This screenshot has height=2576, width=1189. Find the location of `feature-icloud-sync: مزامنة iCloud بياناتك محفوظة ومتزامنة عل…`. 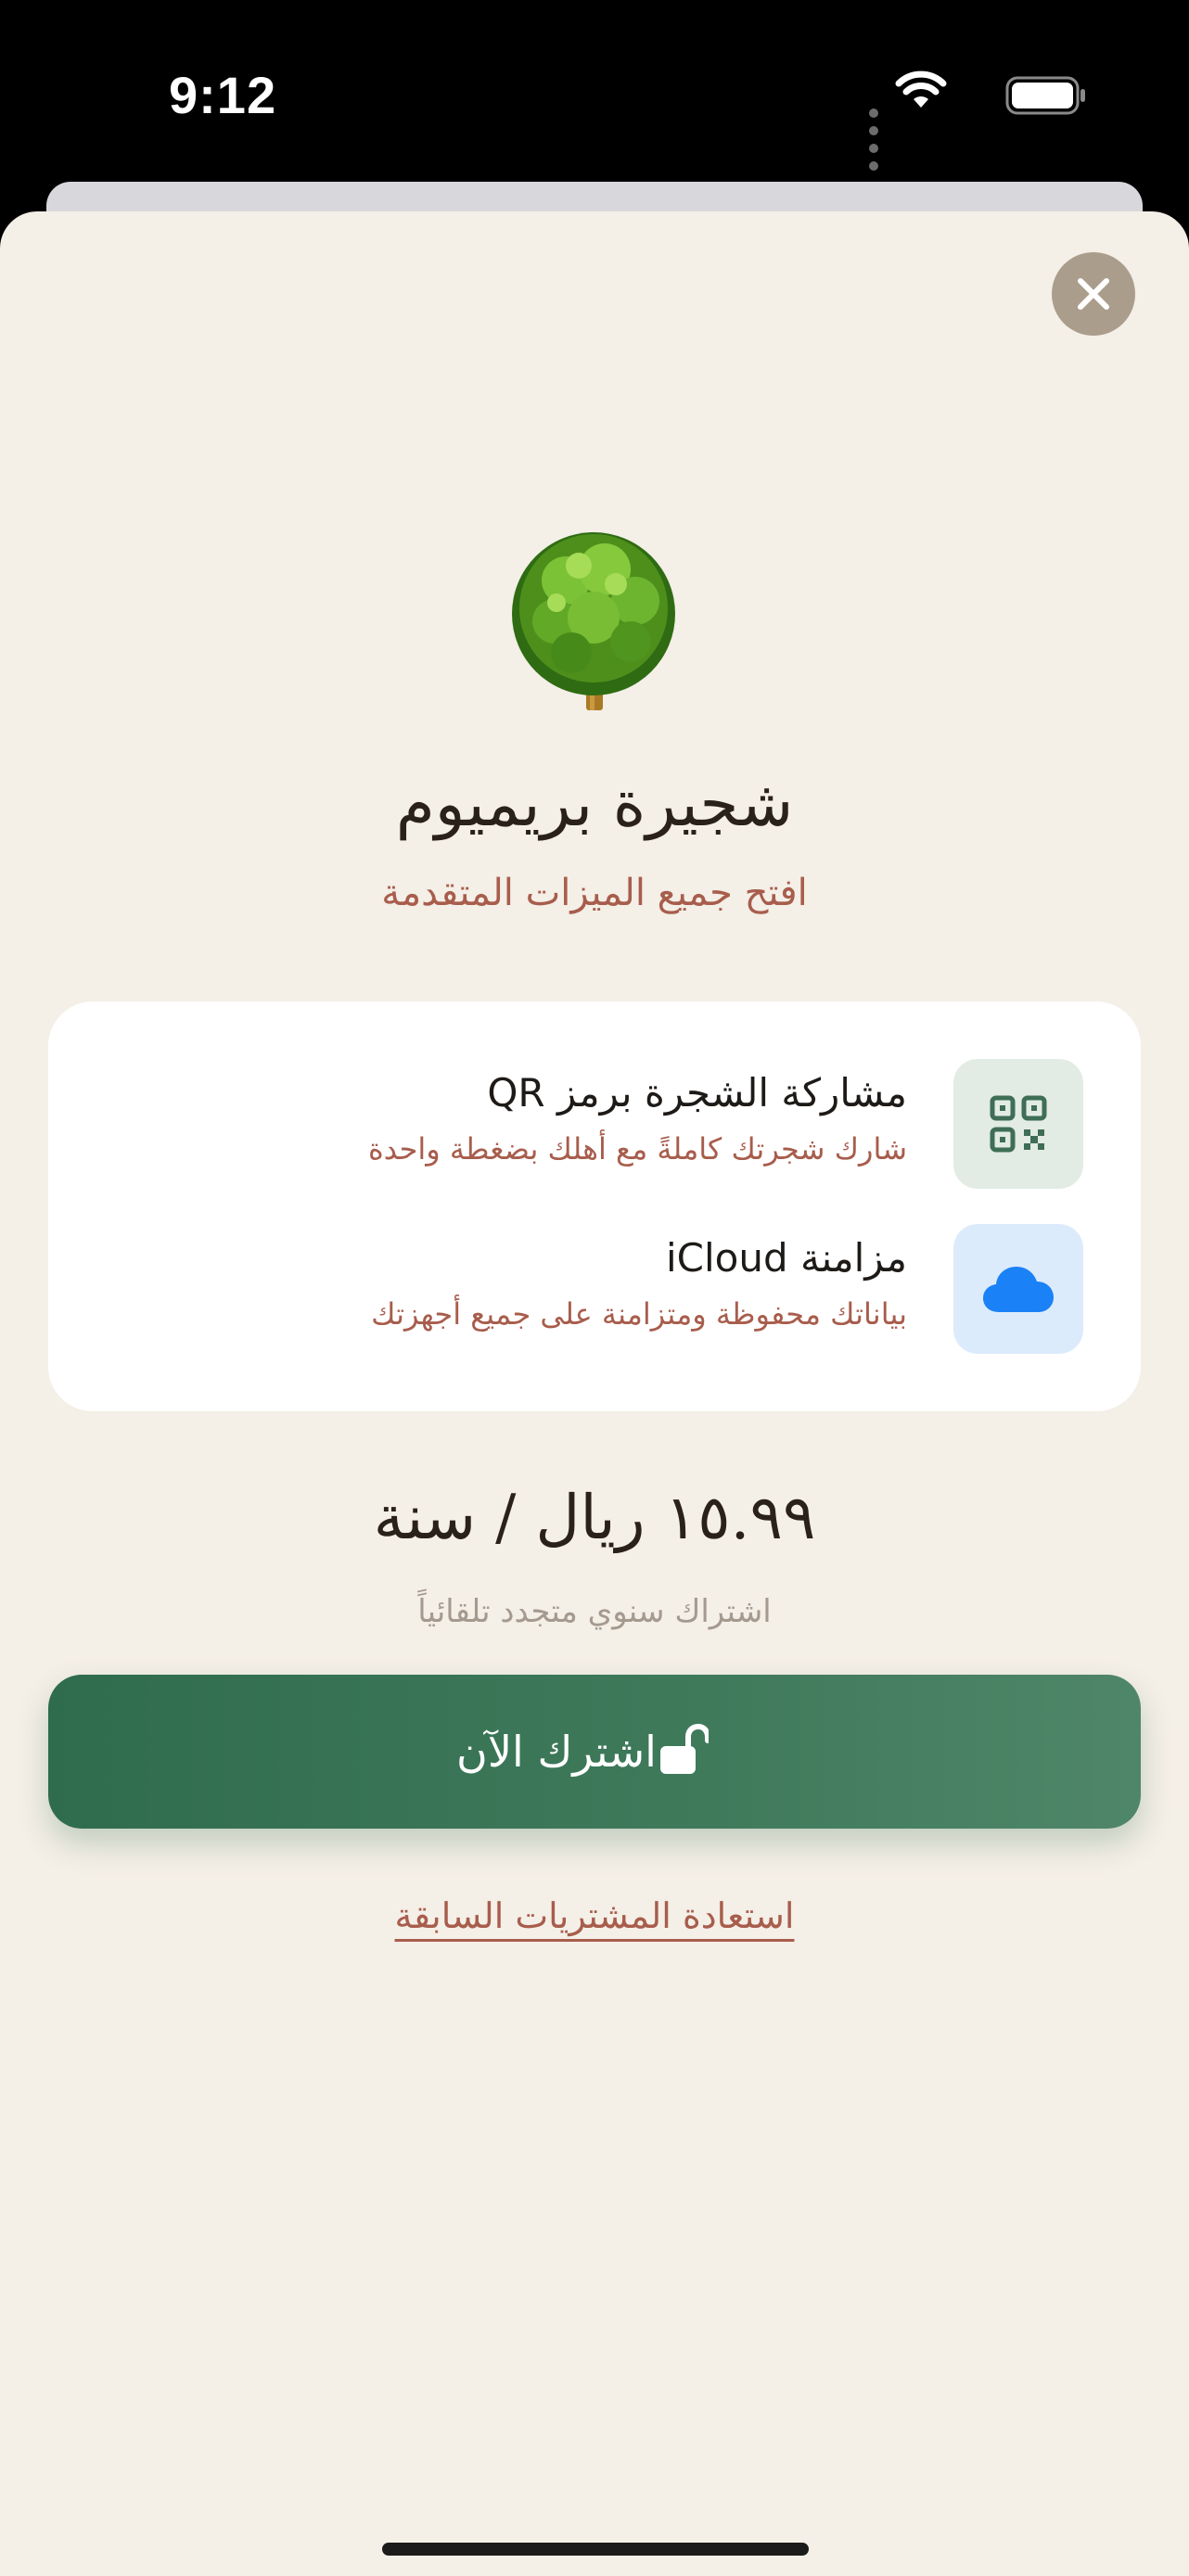

feature-icloud-sync: مزامنة iCloud بياناتك محفوظة ومتزامنة عل… is located at coordinates (594, 1289).